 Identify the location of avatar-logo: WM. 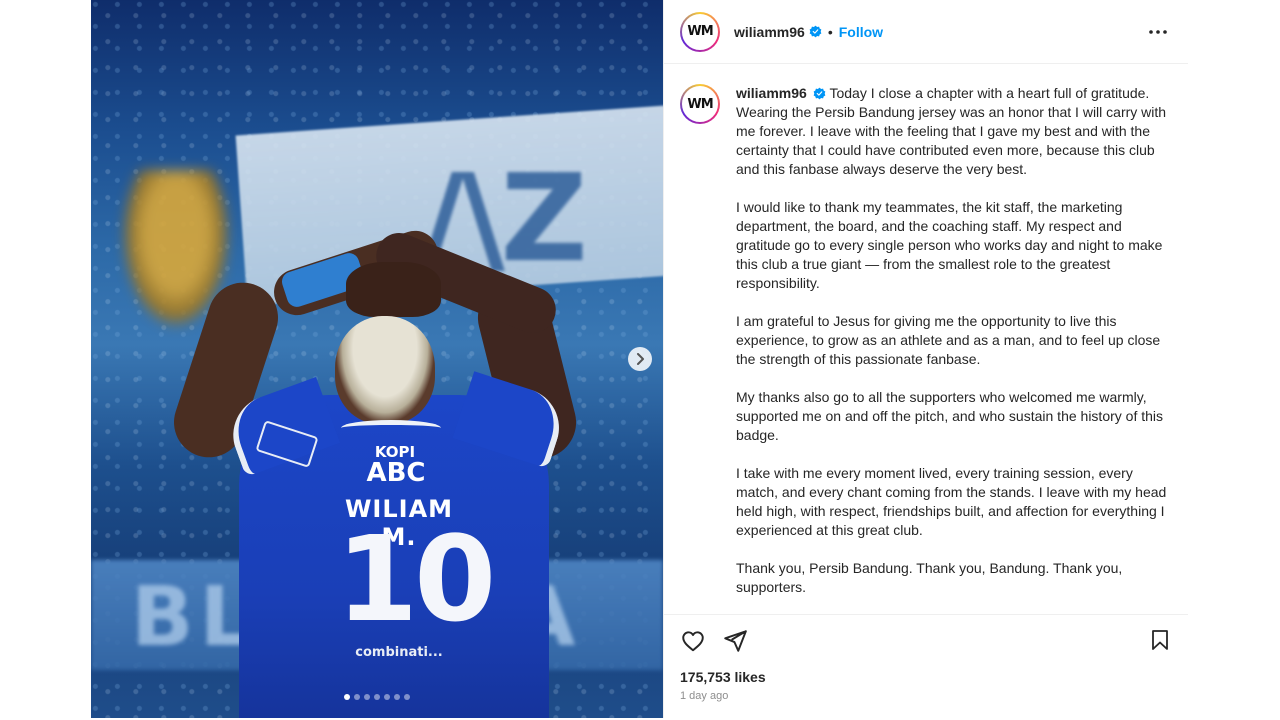
(700, 31).